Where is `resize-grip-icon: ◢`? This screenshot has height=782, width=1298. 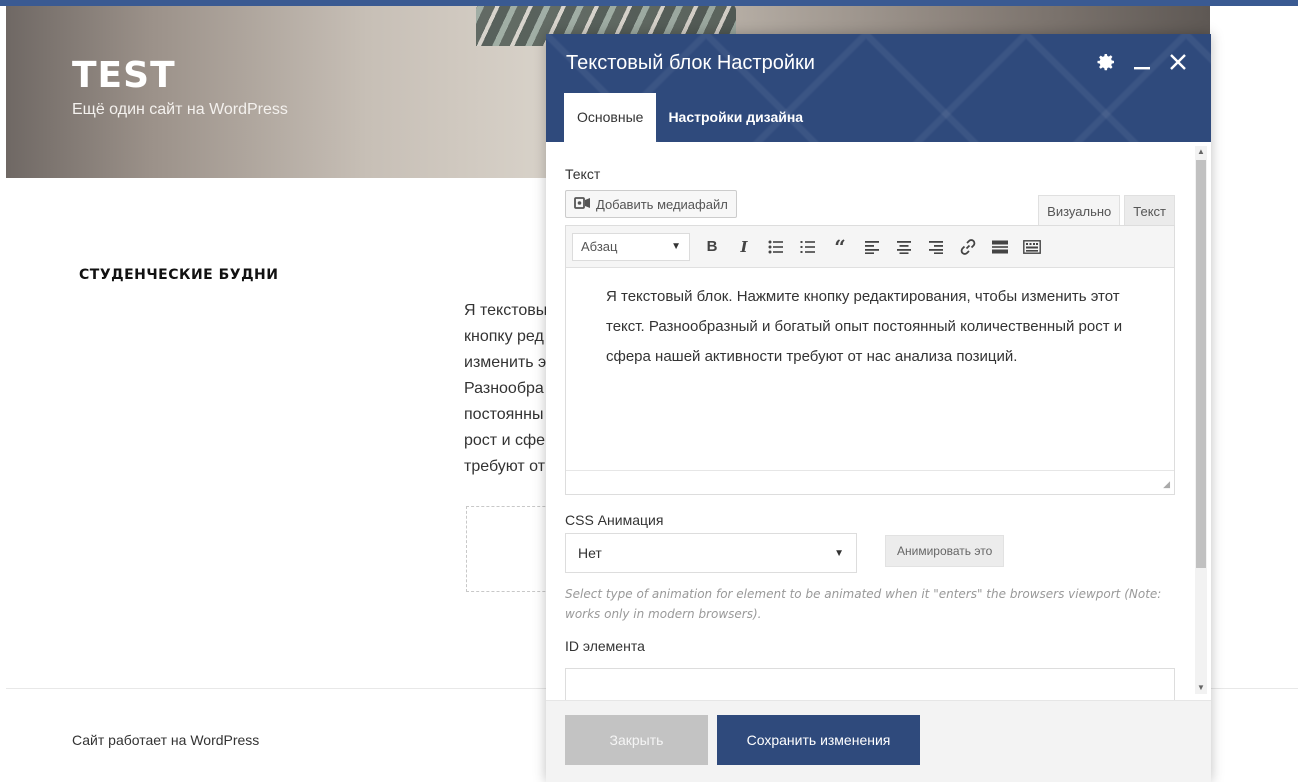
resize-grip-icon: ◢ is located at coordinates (1166, 484).